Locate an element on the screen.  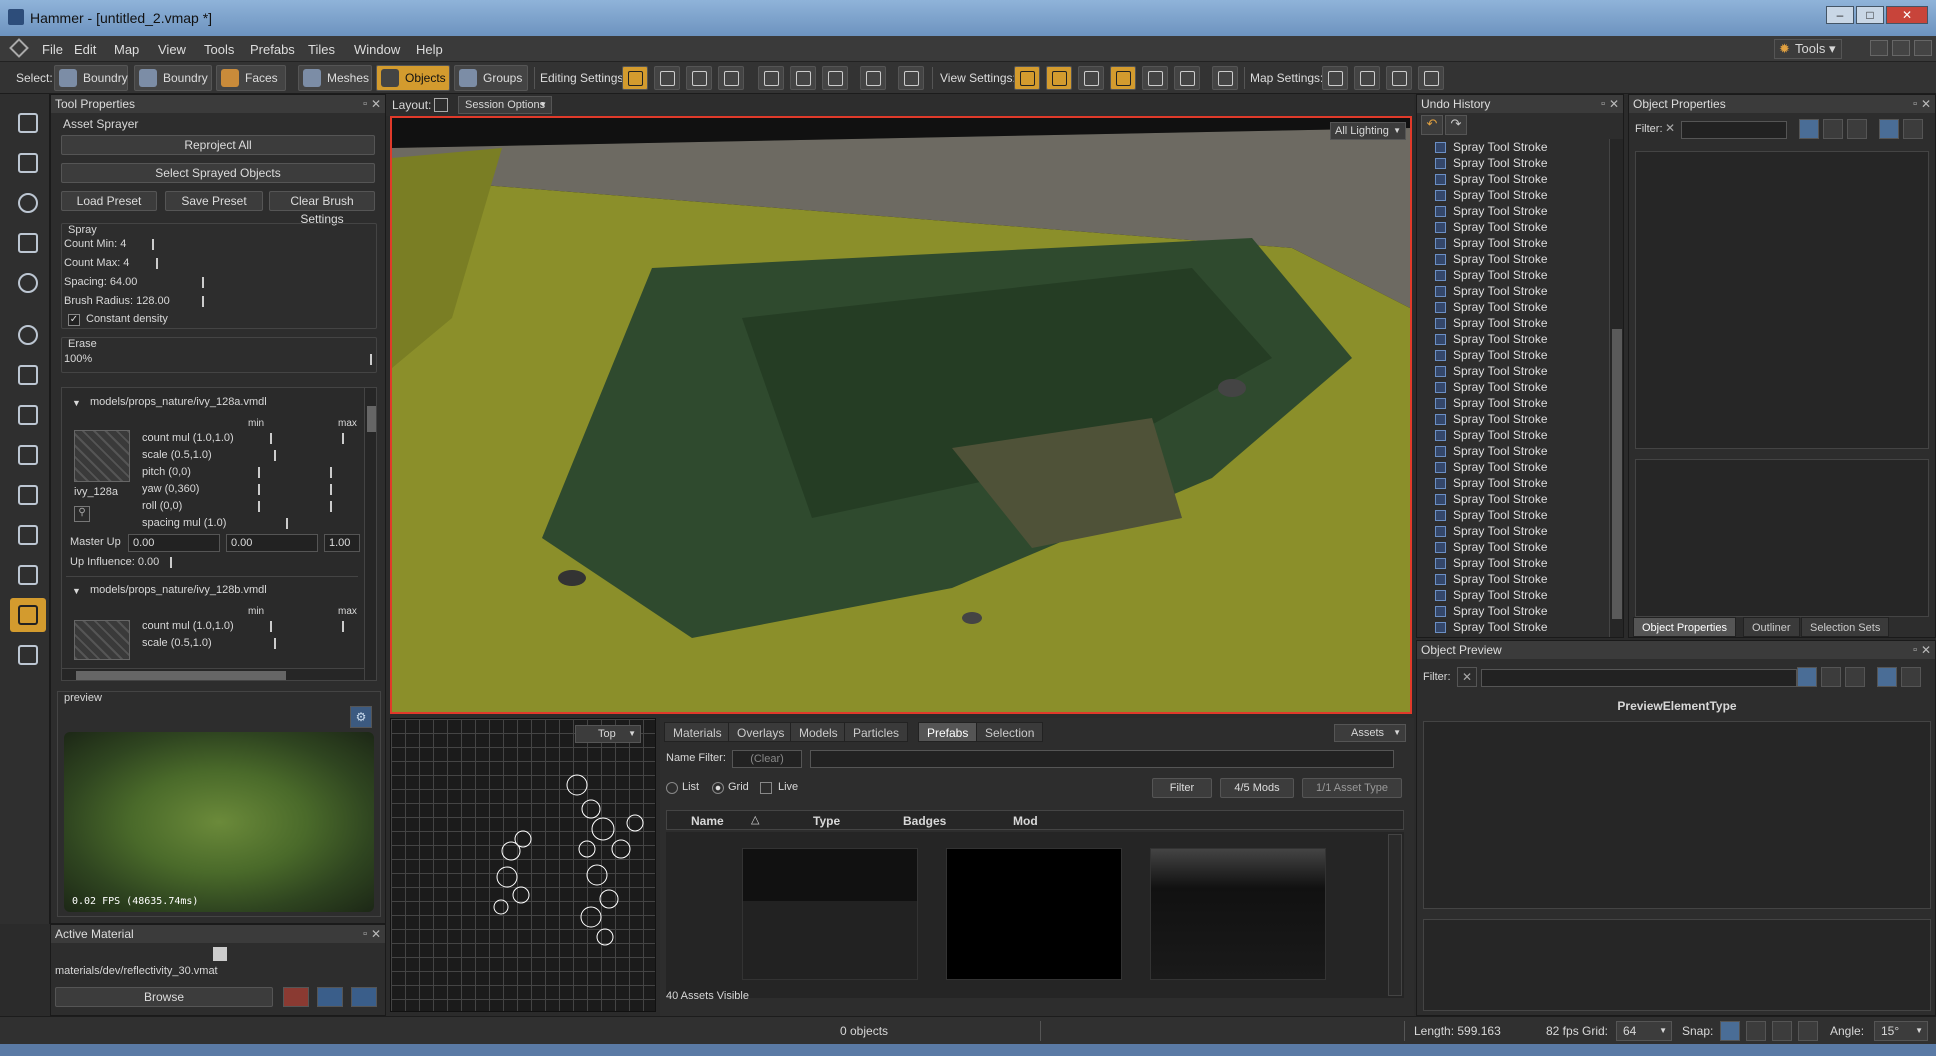
pivot-tool-icon is located at coordinates (28, 283).